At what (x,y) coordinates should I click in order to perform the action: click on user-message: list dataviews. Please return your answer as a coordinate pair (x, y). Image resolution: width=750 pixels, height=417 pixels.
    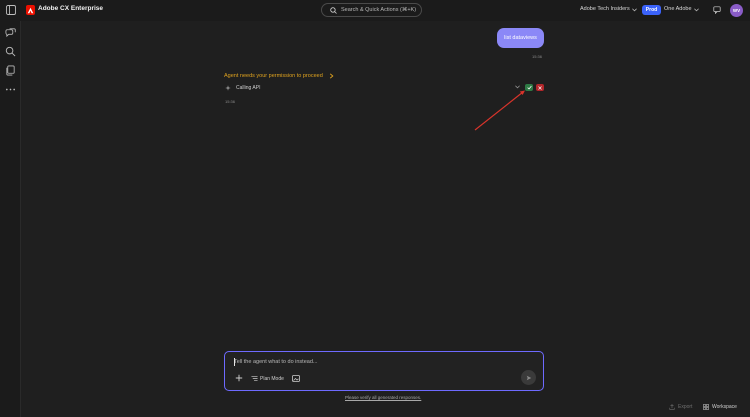
    Looking at the image, I should click on (520, 38).